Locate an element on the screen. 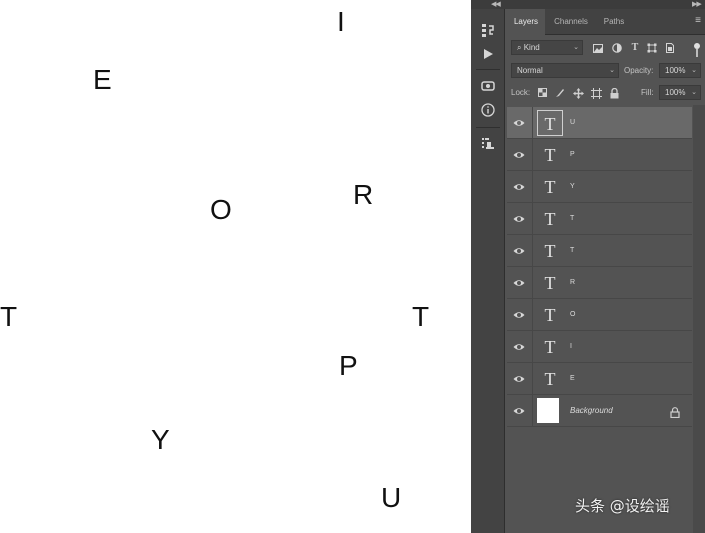 The height and width of the screenshot is (533, 705). search-icon: ⌕ is located at coordinates (519, 47).